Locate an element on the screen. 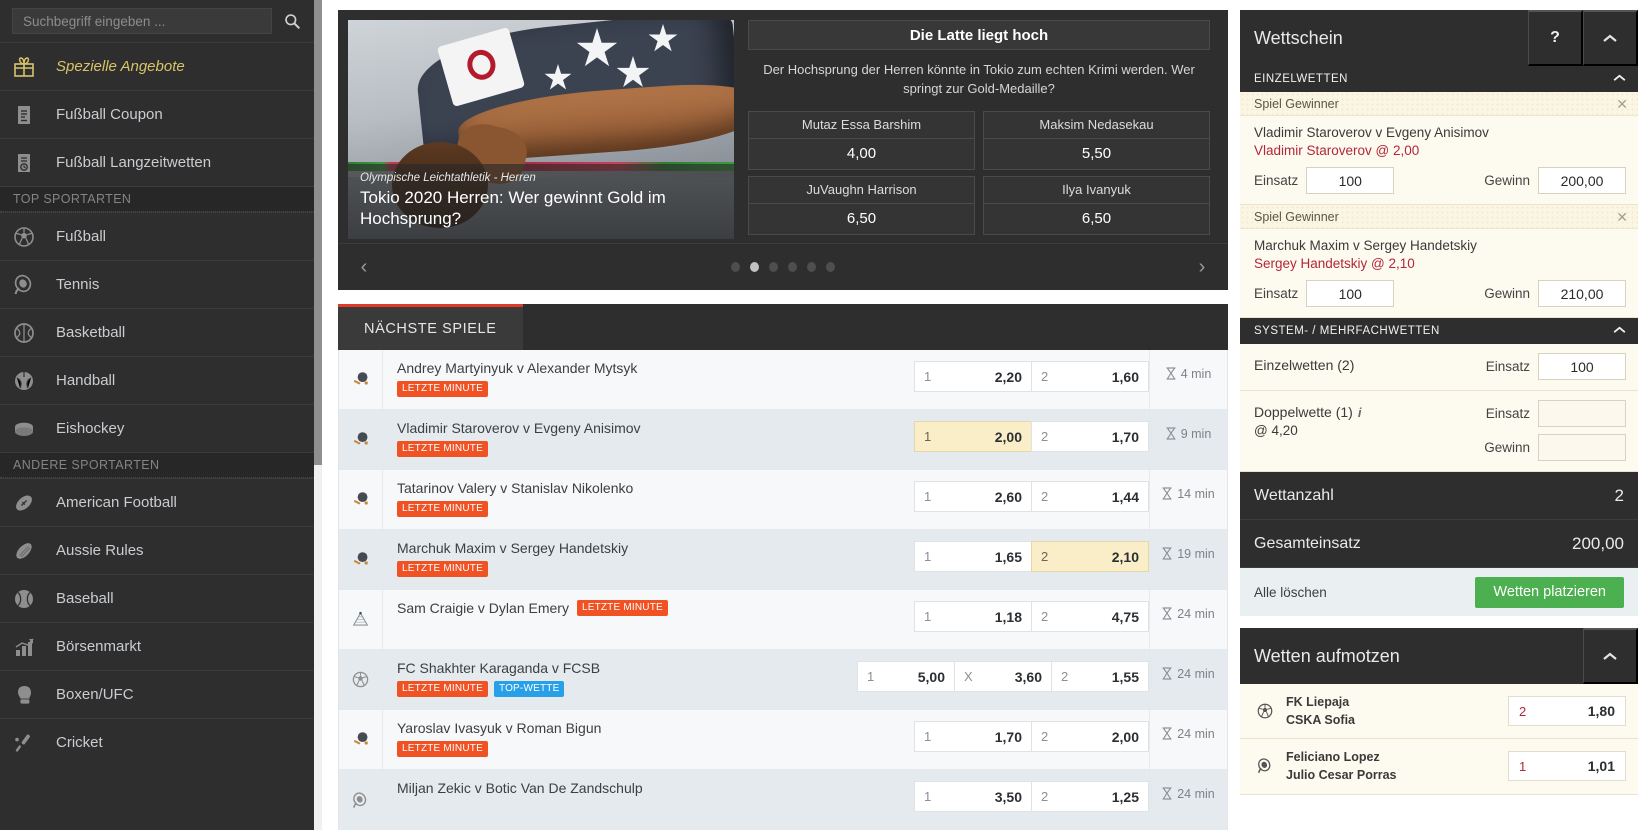 The height and width of the screenshot is (830, 1650). bet-boost-row: Feliciano Lopez Julio Cesar Porras 1 1,01 is located at coordinates (1439, 767).